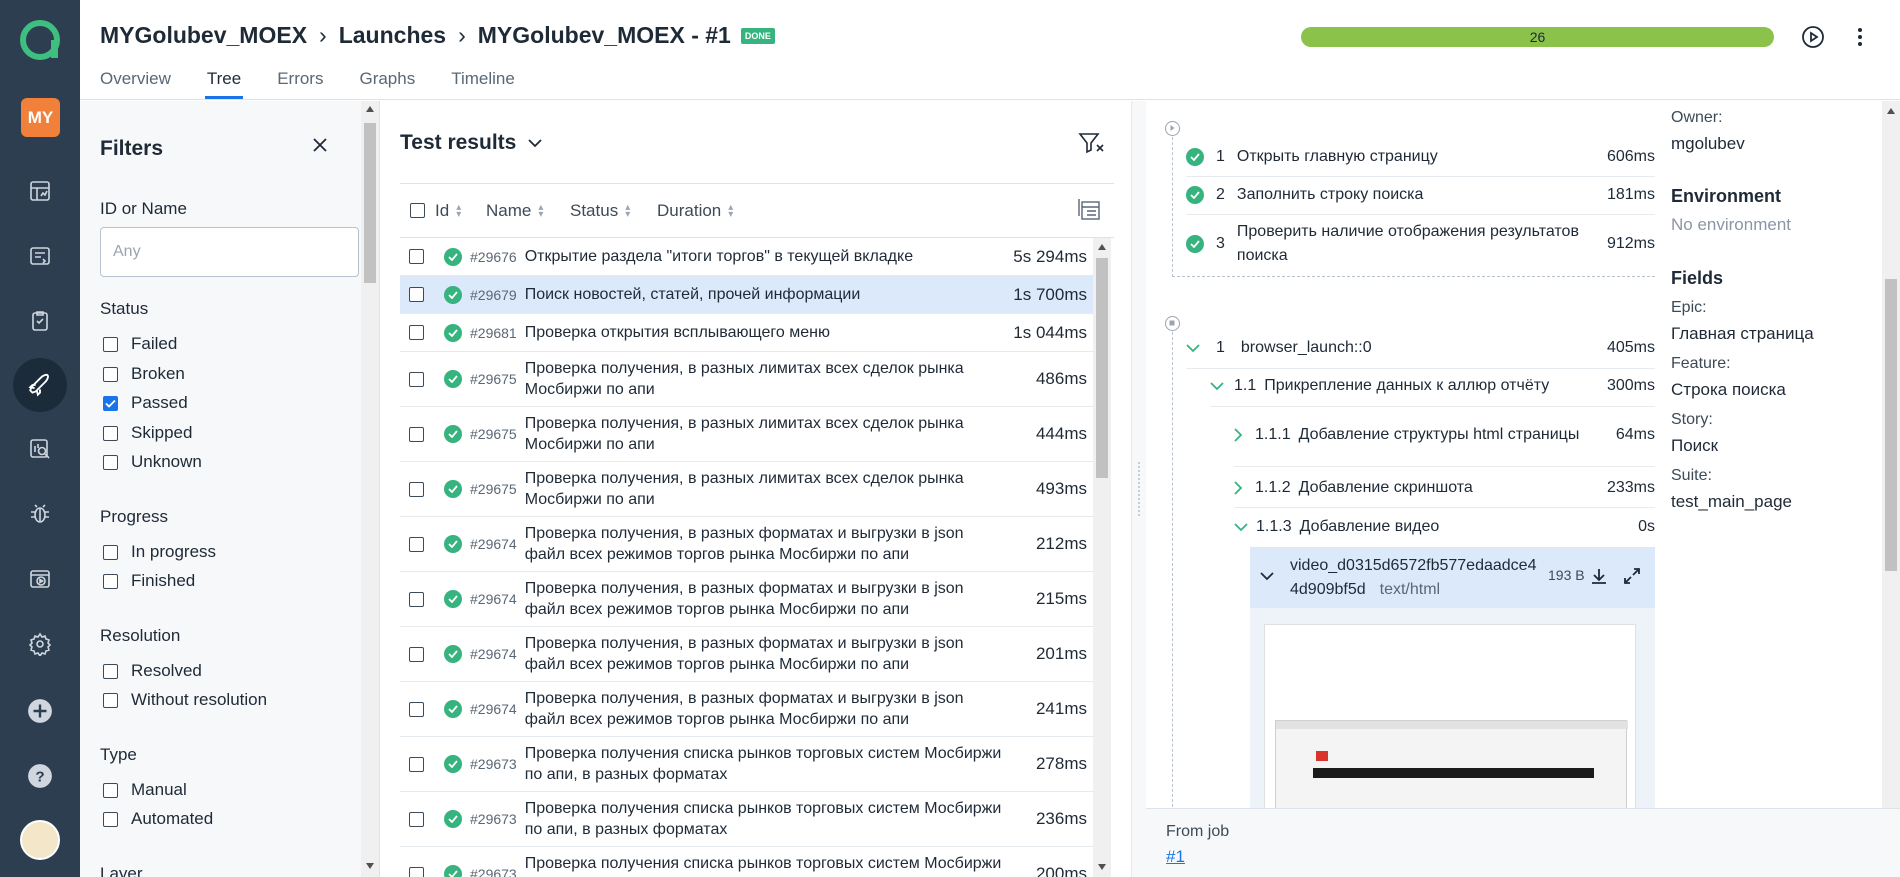 Image resolution: width=1900 pixels, height=877 pixels. Describe the element at coordinates (135, 84) in the screenshot. I see `tab-overview: Overview` at that location.